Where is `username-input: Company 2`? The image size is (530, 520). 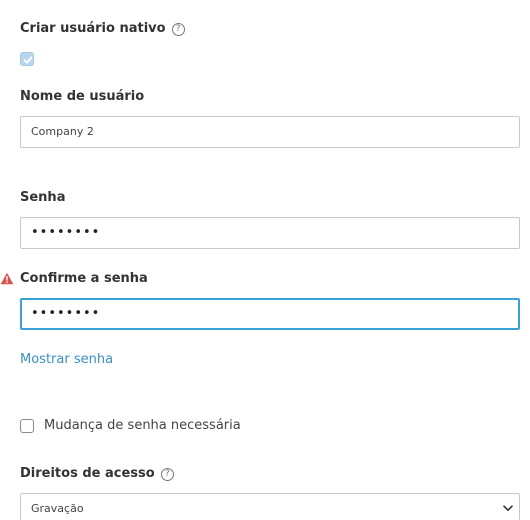
username-input: Company 2 is located at coordinates (270, 132).